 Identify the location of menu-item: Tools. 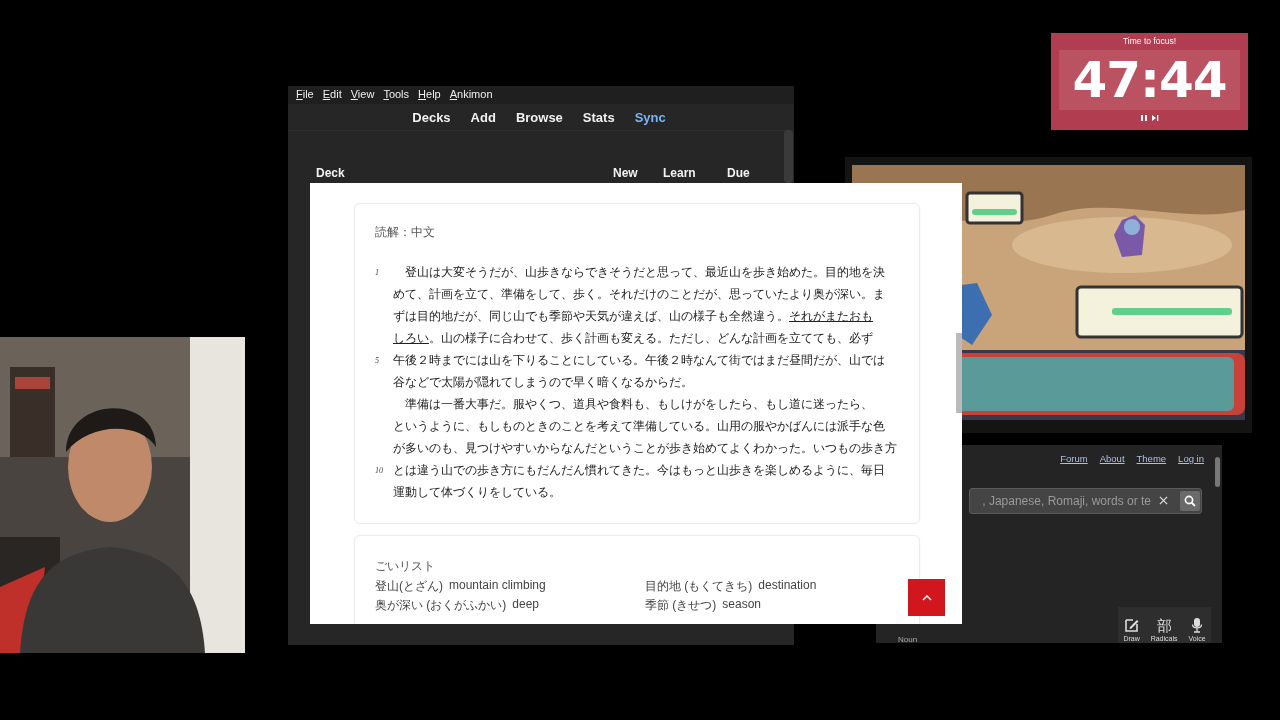
(396, 96).